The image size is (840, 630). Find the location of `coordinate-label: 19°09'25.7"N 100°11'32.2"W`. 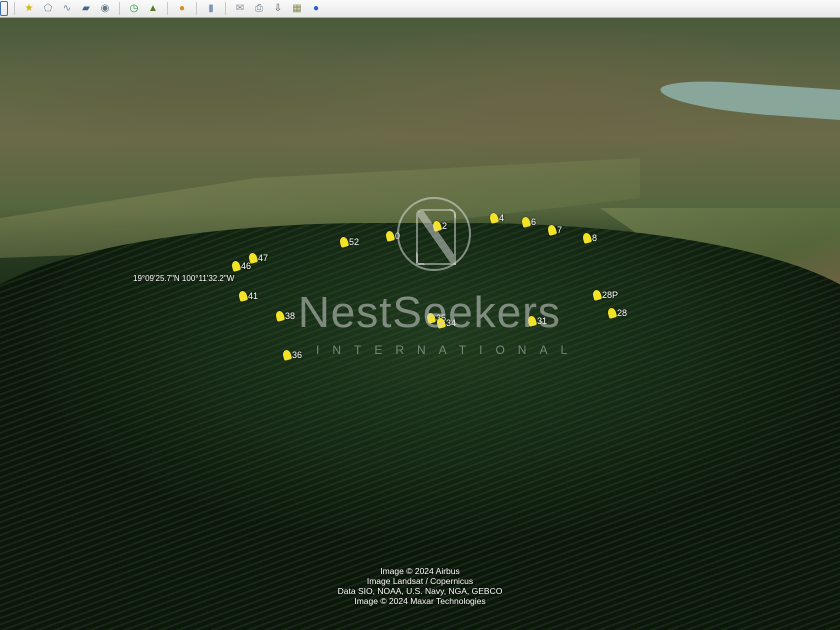

coordinate-label: 19°09'25.7"N 100°11'32.2"W is located at coordinates (184, 278).